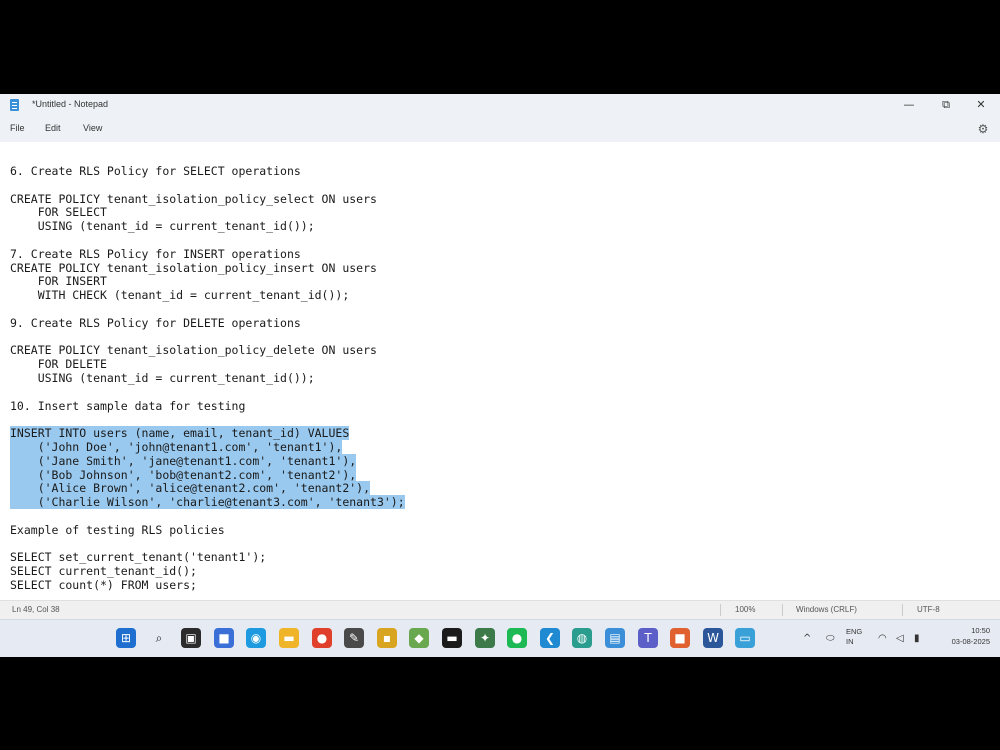 Image resolution: width=1000 pixels, height=750 pixels. What do you see at coordinates (500, 105) in the screenshot?
I see `title-bar: *Untitled - Notepad — ⧉ ✕` at bounding box center [500, 105].